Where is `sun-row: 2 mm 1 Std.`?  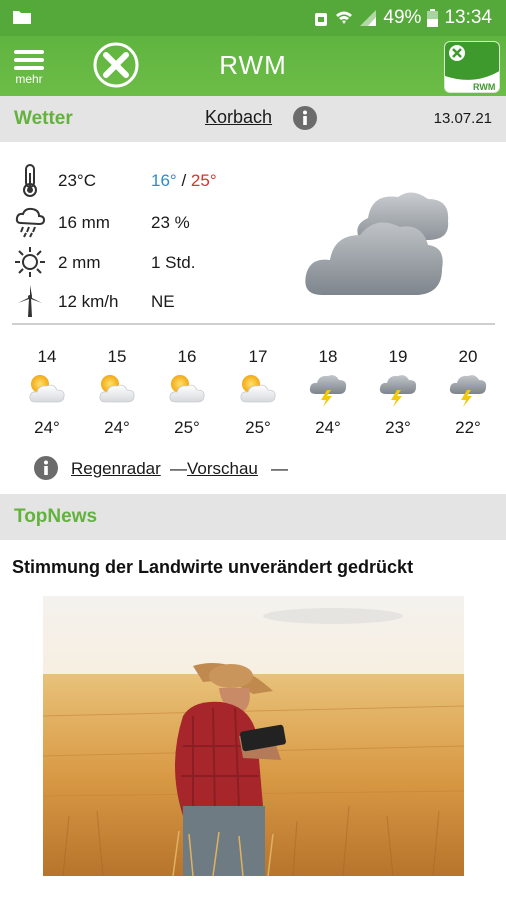
sun-row: 2 mm 1 Std. is located at coordinates (150, 262).